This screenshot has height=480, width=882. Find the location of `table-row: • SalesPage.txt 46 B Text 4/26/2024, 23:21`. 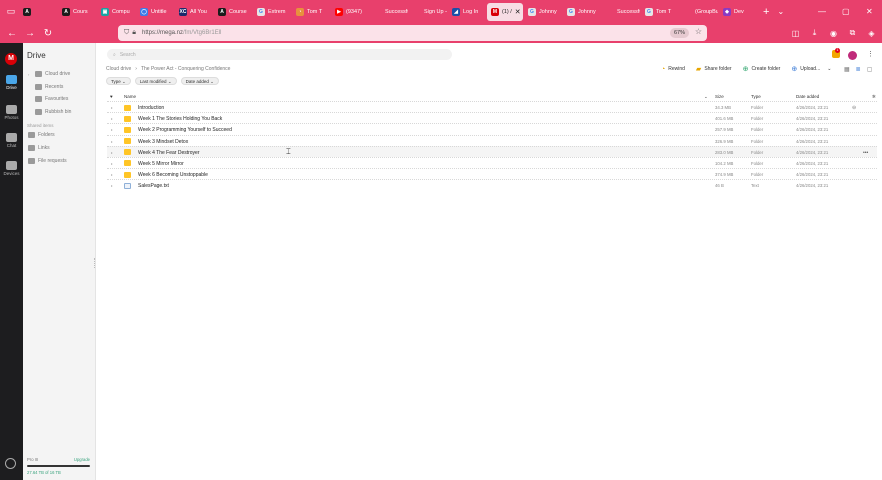

table-row: • SalesPage.txt 46 B Text 4/26/2024, 23:21 is located at coordinates (492, 184).